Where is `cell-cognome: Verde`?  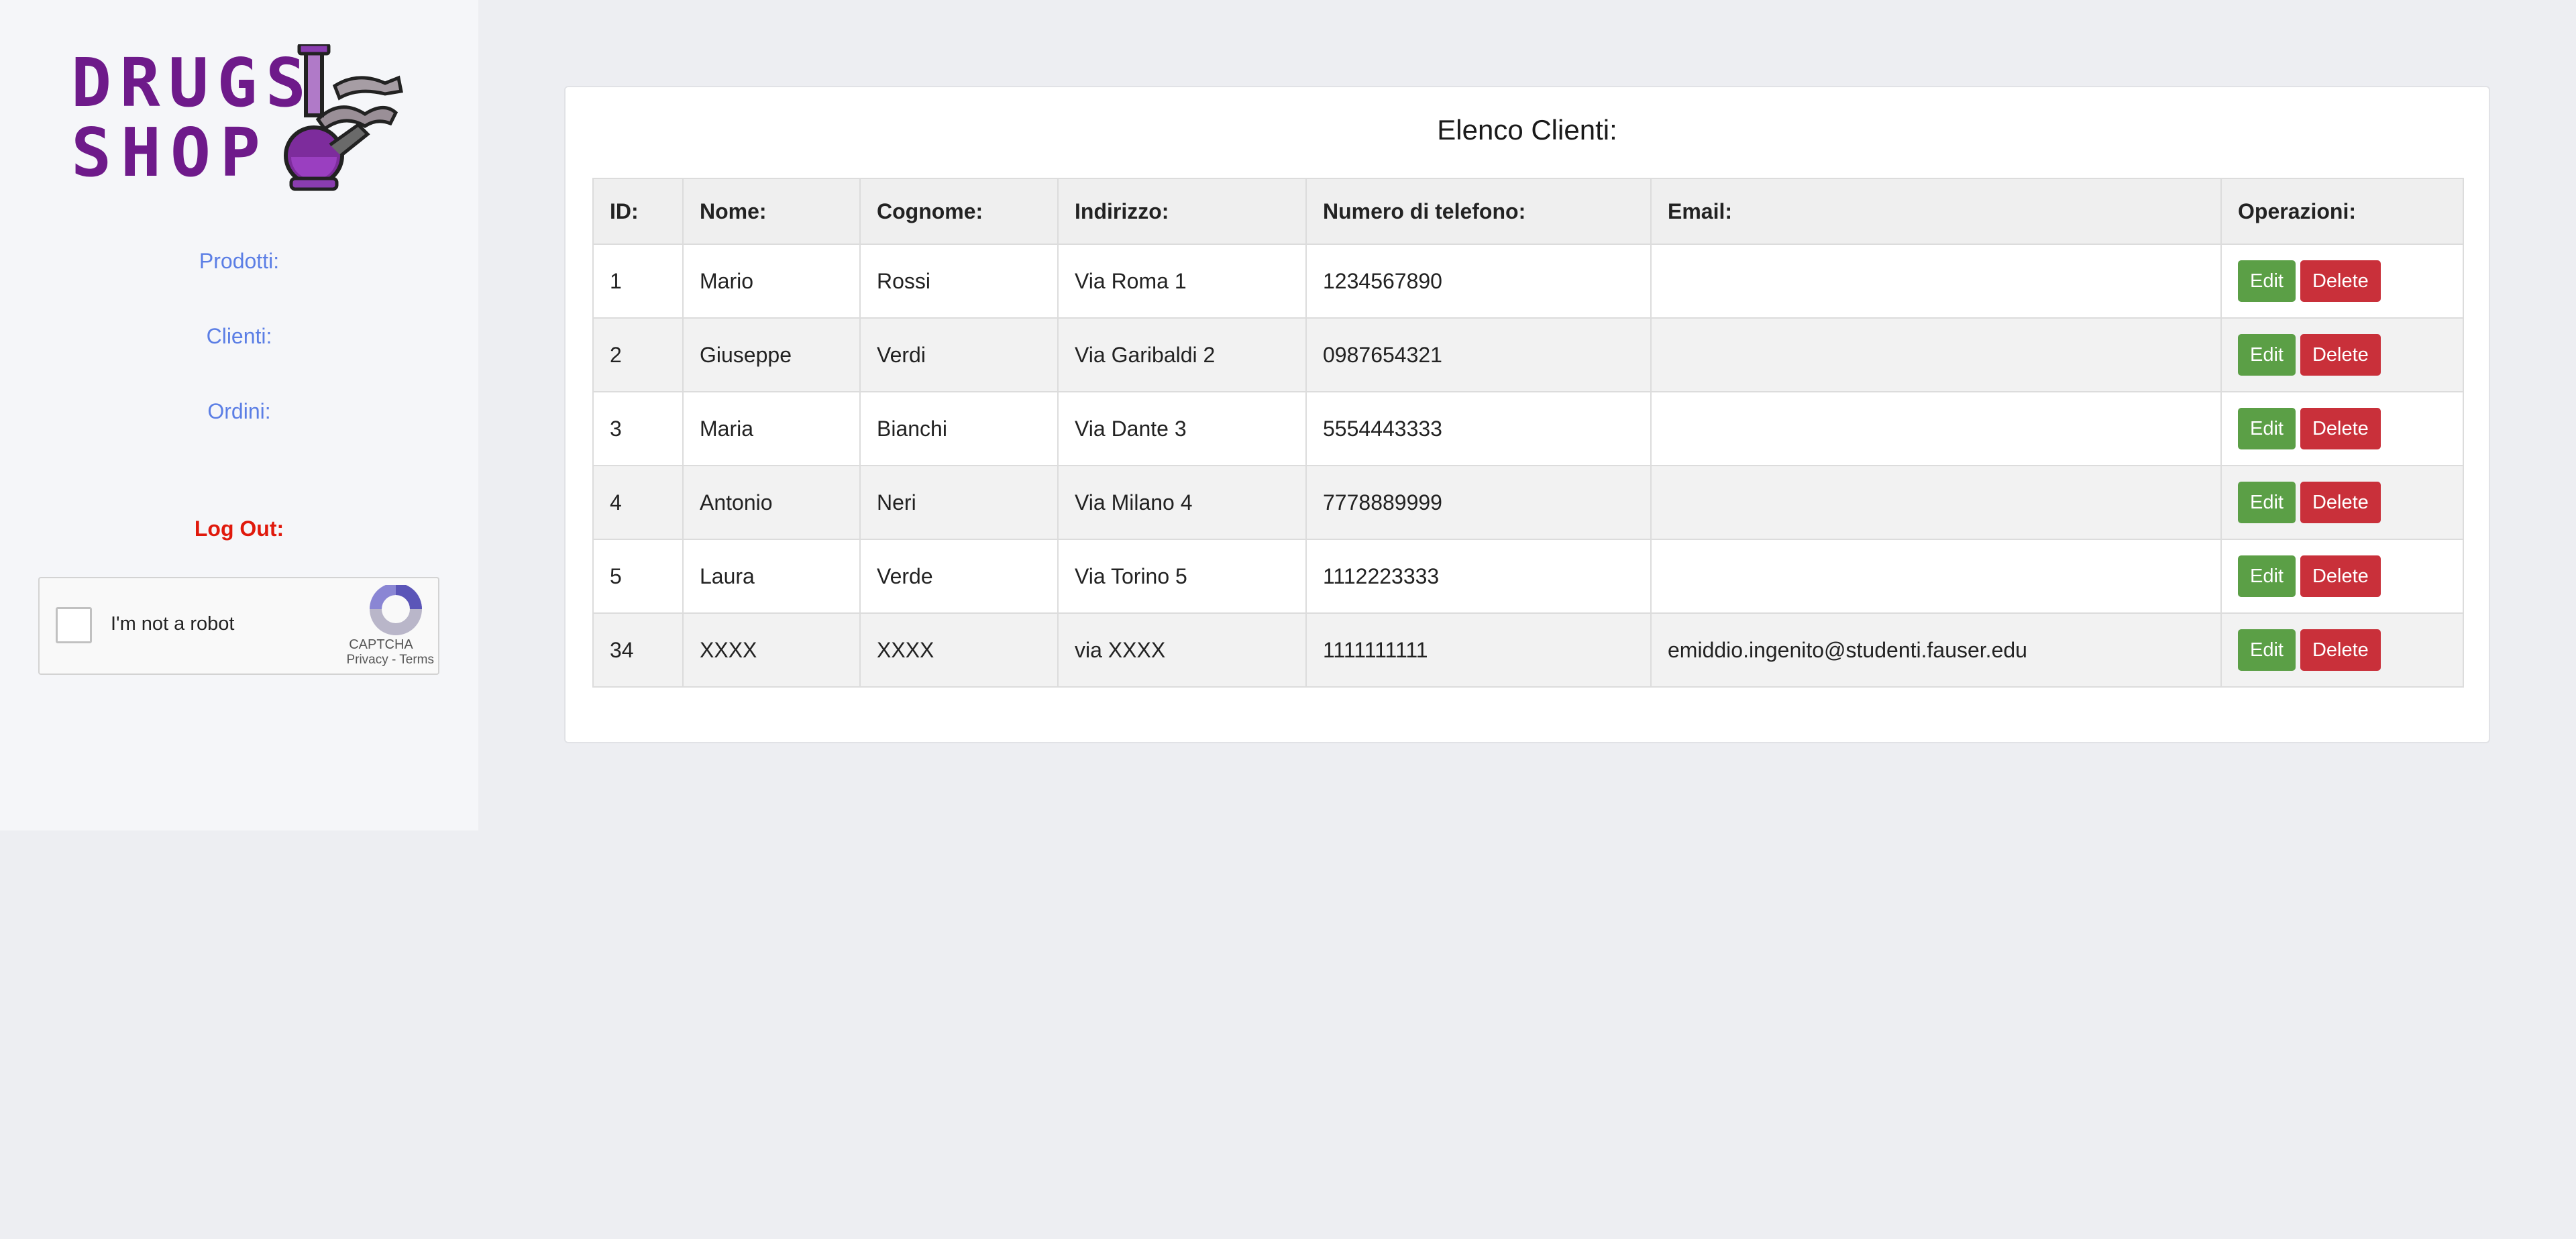
cell-cognome: Verde is located at coordinates (959, 576).